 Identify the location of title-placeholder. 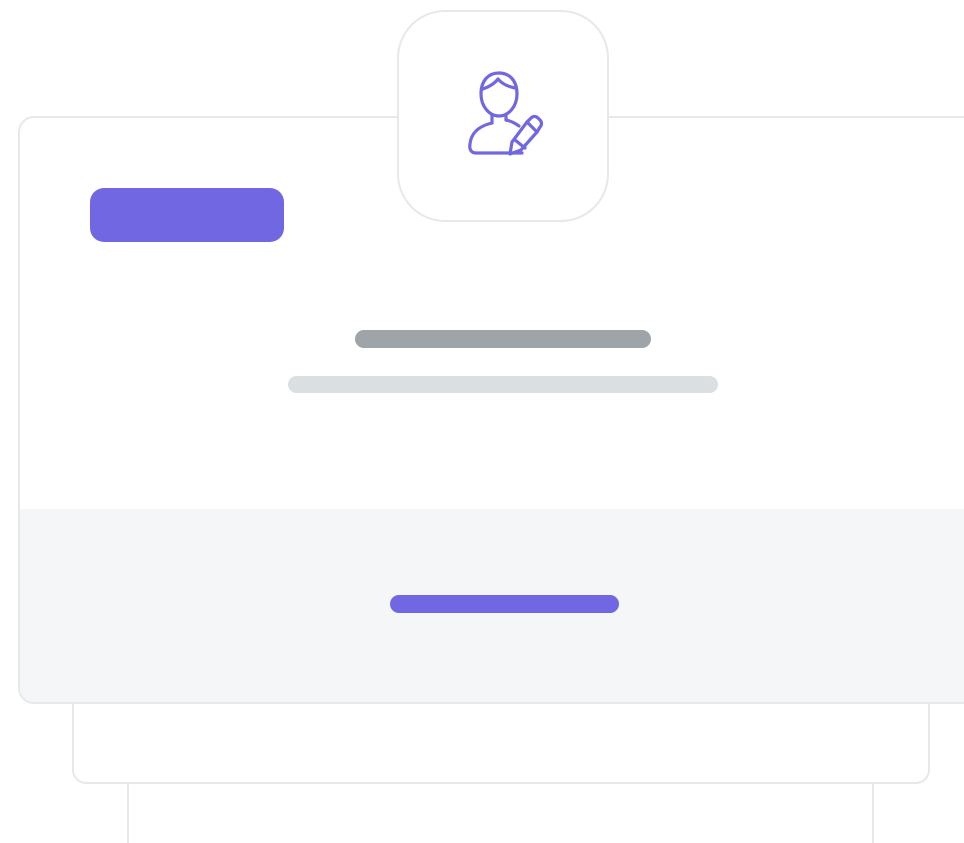
(503, 339).